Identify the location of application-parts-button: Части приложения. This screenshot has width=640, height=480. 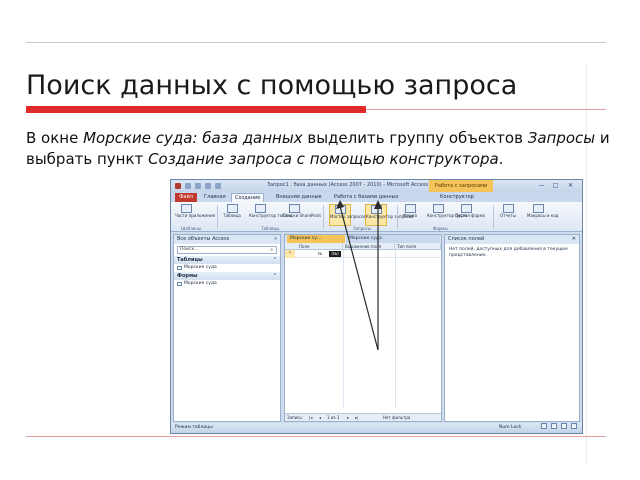
(195, 215).